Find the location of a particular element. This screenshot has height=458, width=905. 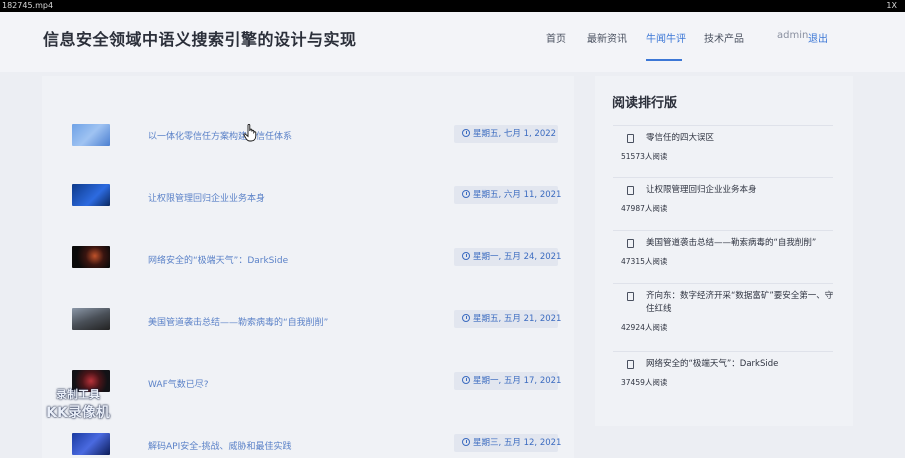

nav-active-indicator is located at coordinates (664, 60).